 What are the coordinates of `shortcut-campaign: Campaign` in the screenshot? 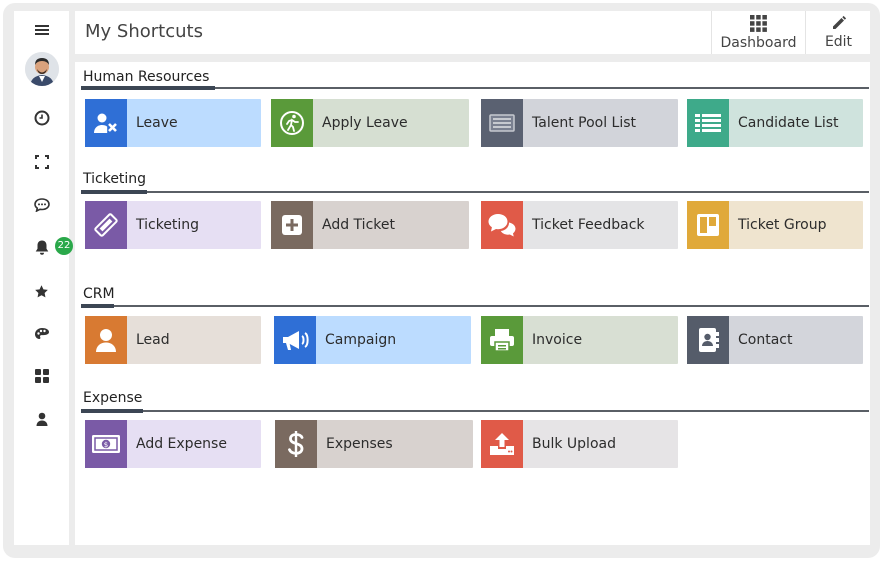 It's located at (372, 340).